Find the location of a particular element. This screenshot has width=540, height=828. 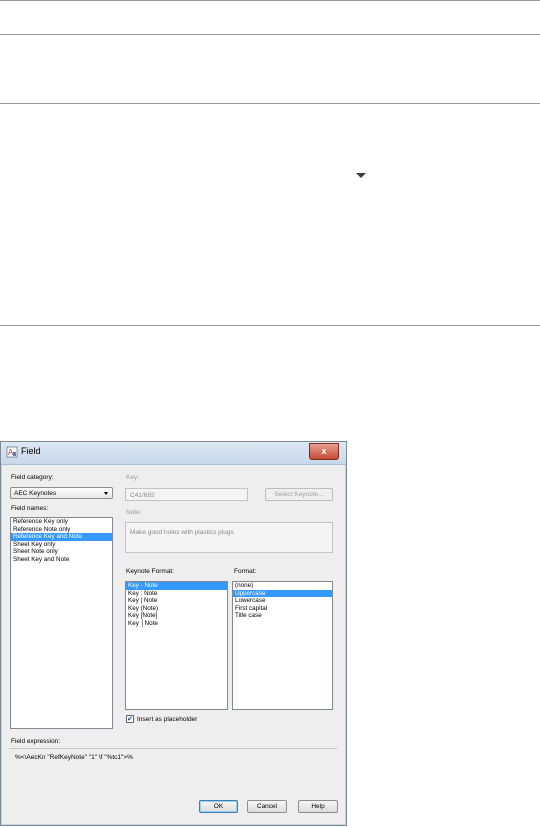

cancel-button: Cancel is located at coordinates (267, 806).